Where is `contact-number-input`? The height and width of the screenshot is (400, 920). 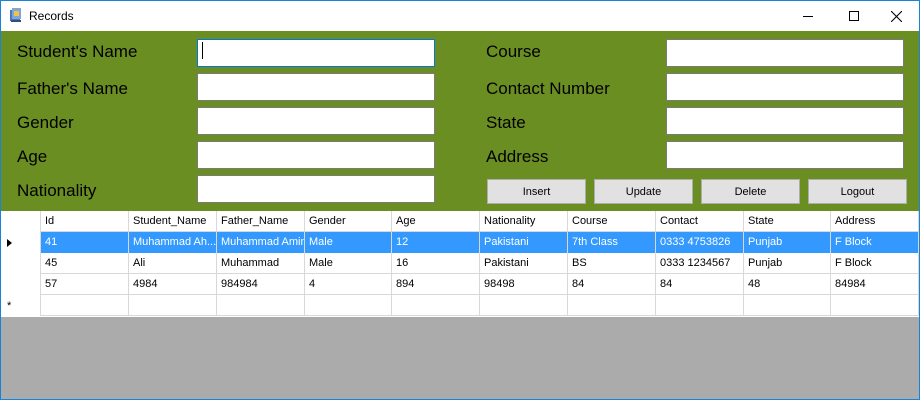
contact-number-input is located at coordinates (785, 87).